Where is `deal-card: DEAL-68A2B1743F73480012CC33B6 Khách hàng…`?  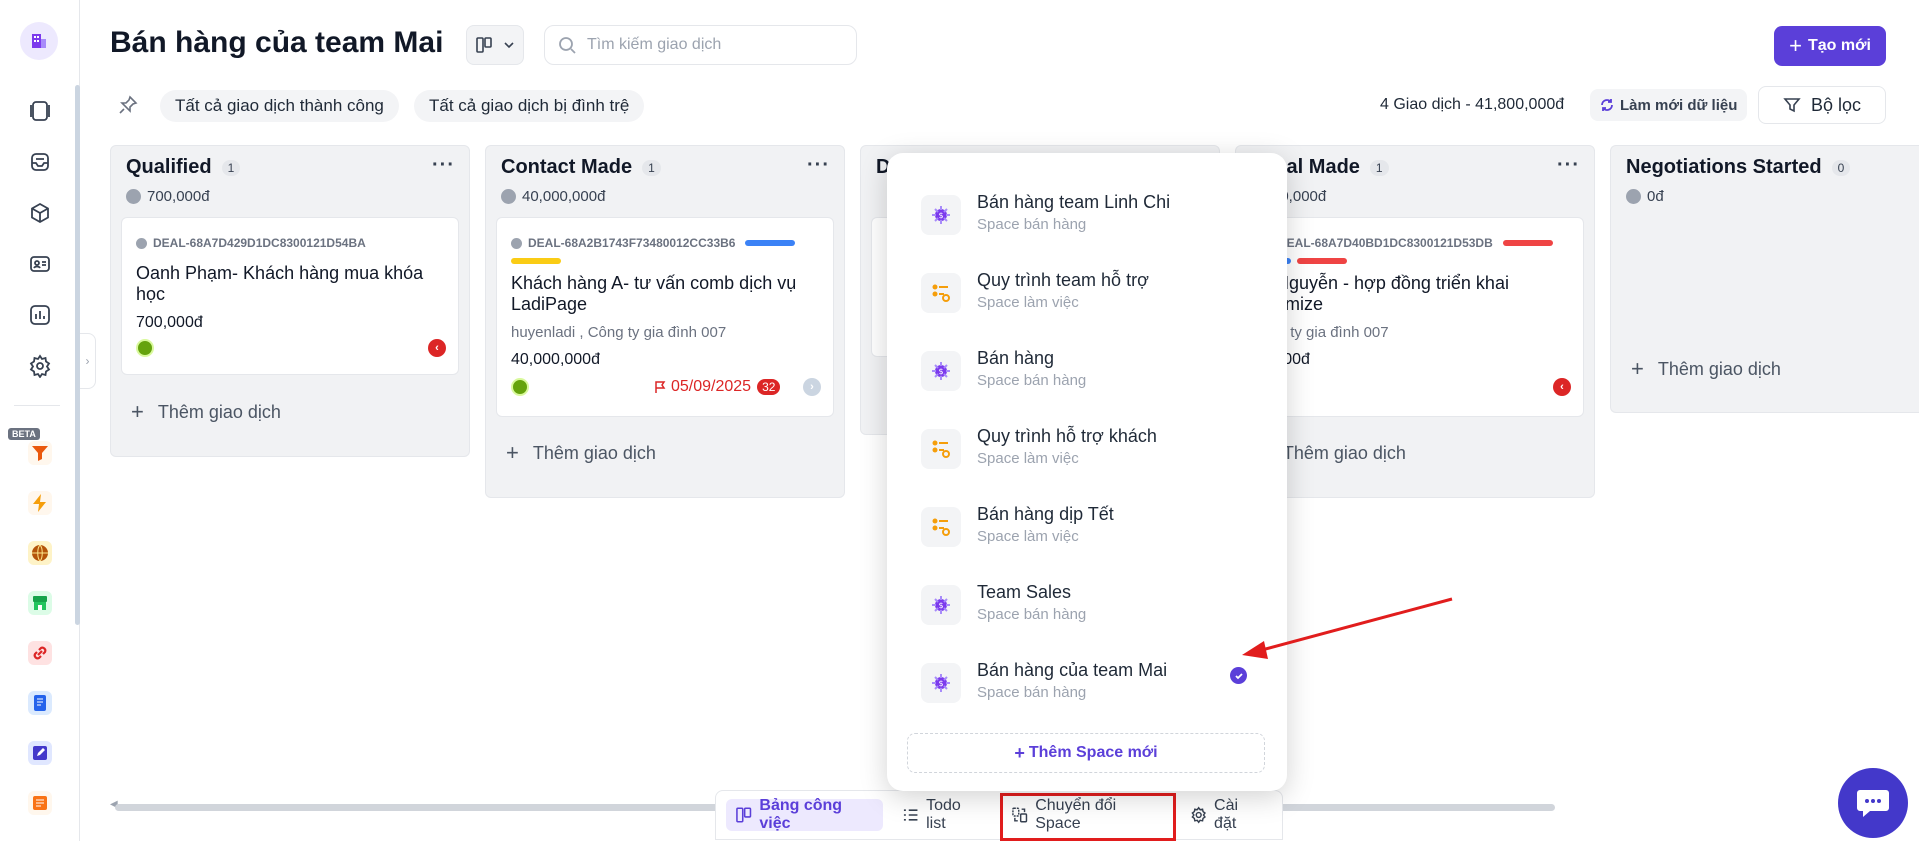
deal-card: DEAL-68A2B1743F73480012CC33B6 Khách hàng… is located at coordinates (665, 317).